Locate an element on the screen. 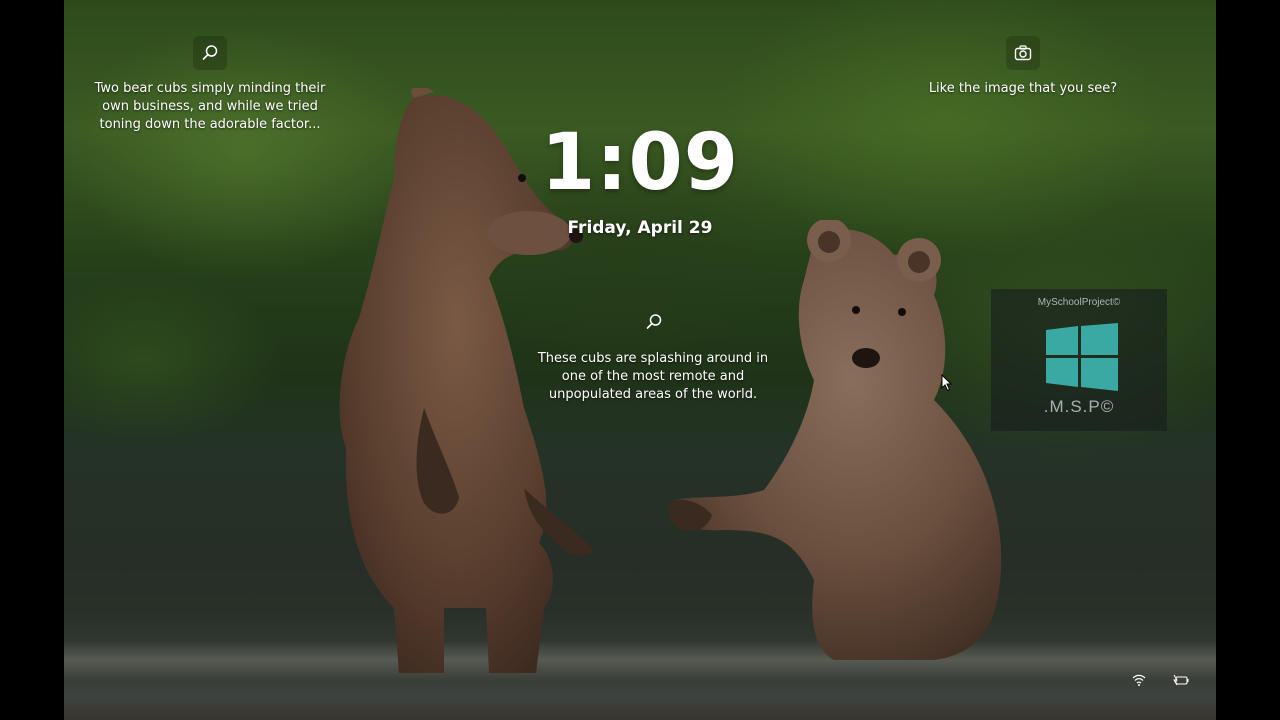 Image resolution: width=1280 pixels, height=720 pixels. channel-watermark: MySchoolProject© .M.S.P© is located at coordinates (1079, 360).